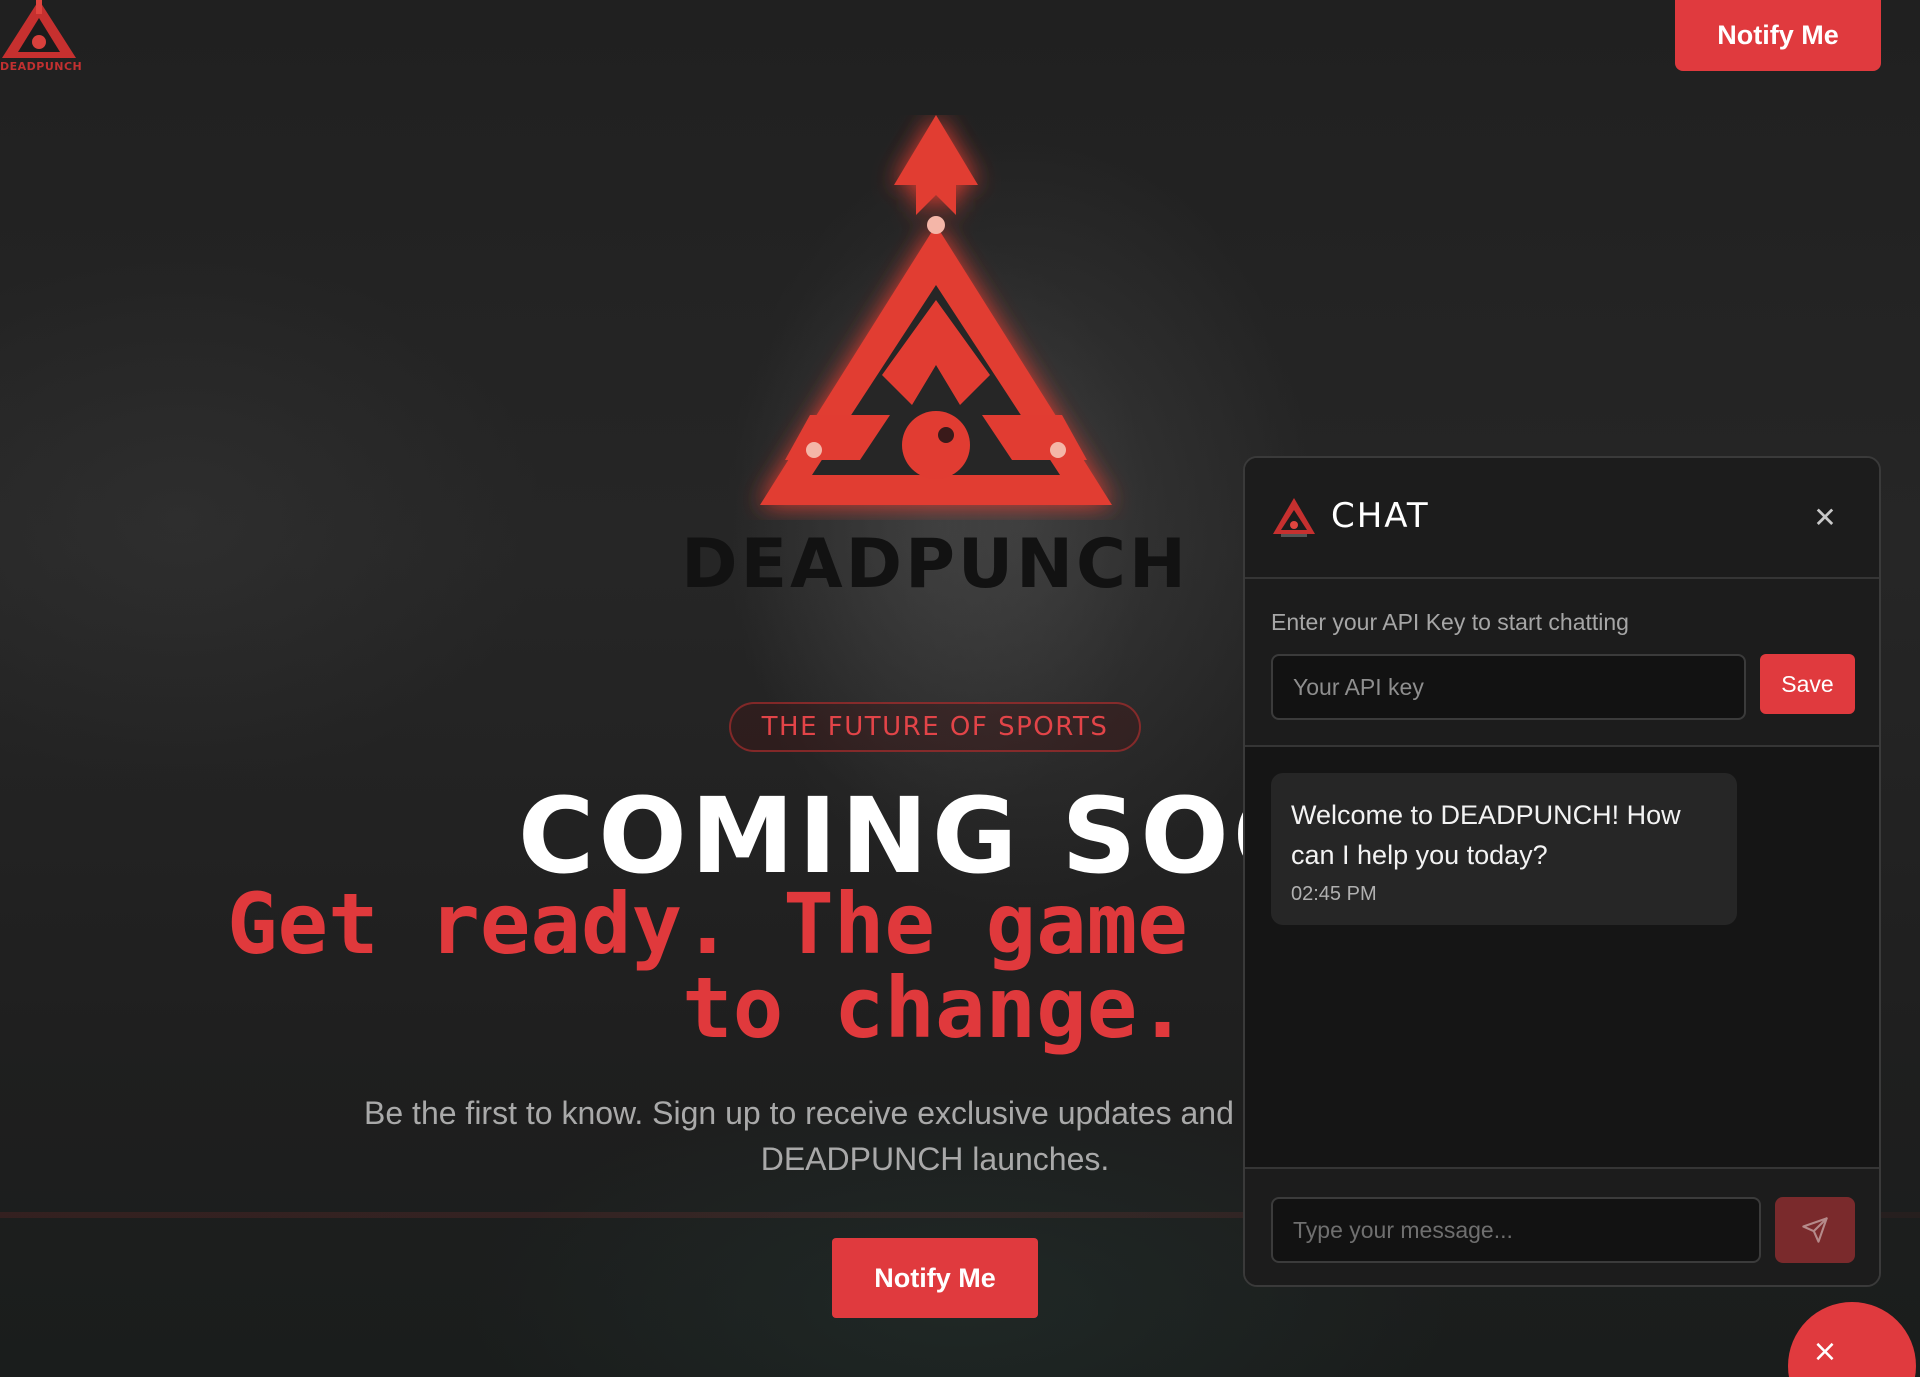  Describe the element at coordinates (936, 310) in the screenshot. I see `deadpunch-emblem-icon` at that location.